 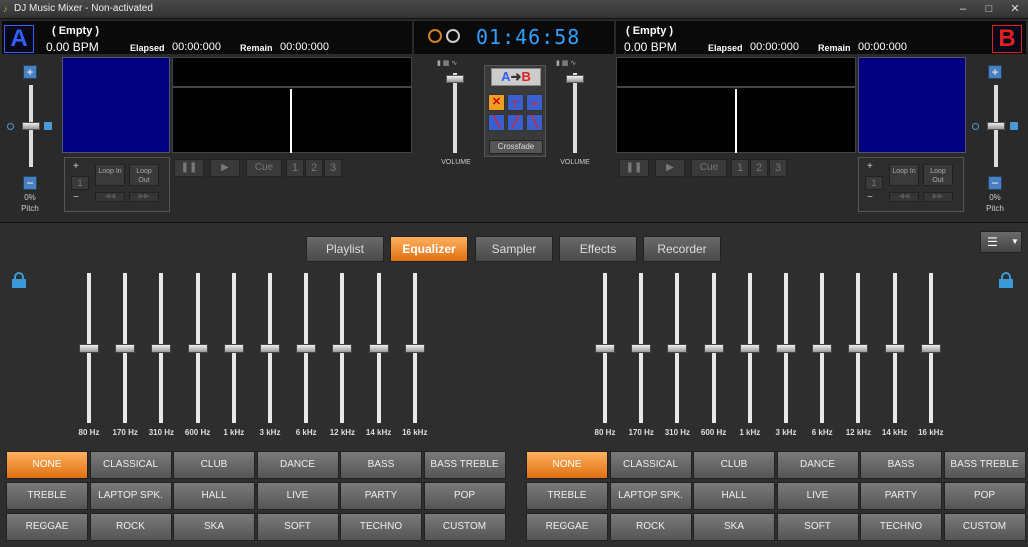 I want to click on eq-a-preset-button: DANCE, so click(x=297, y=465).